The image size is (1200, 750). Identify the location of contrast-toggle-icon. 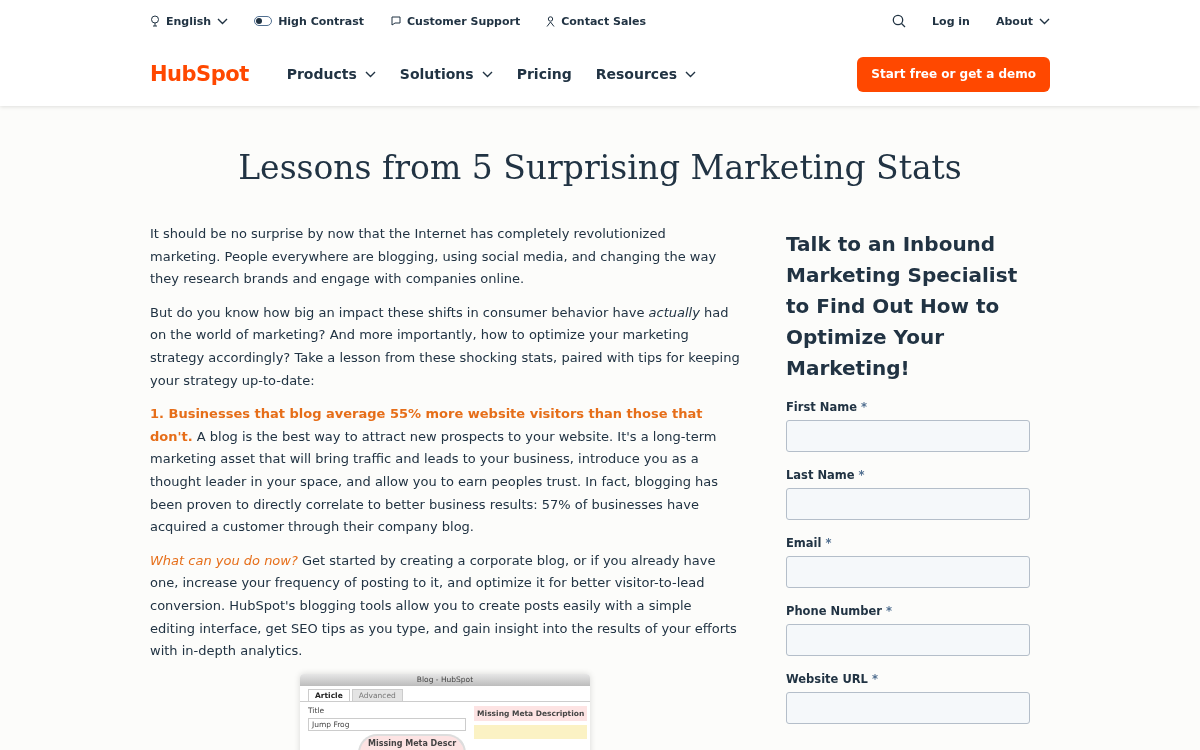
(263, 21).